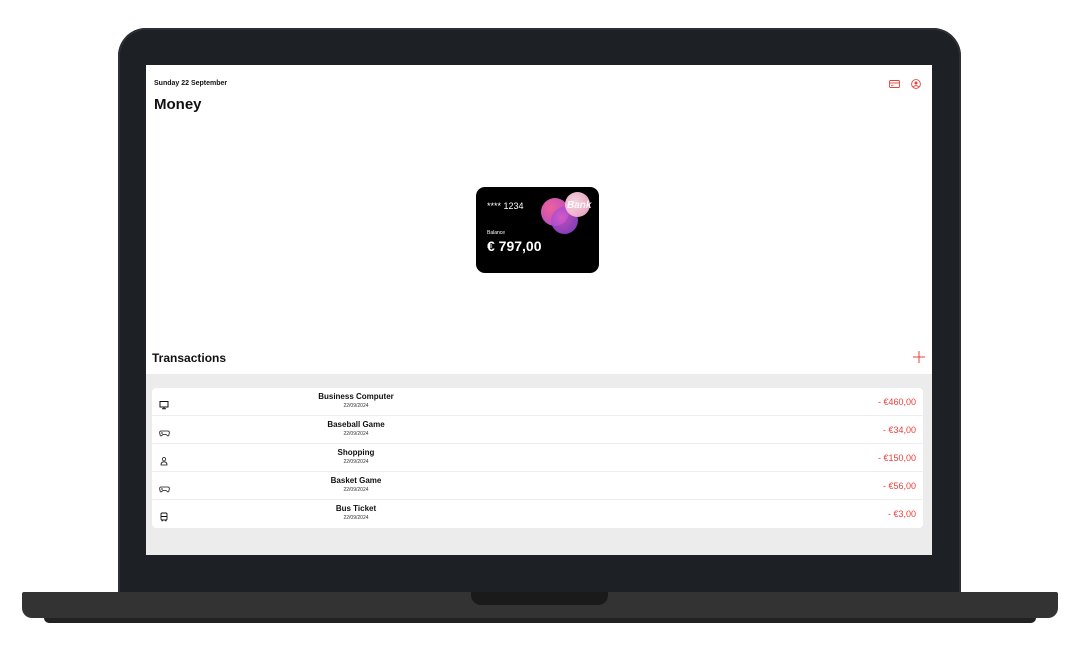 The width and height of the screenshot is (1080, 663). What do you see at coordinates (916, 84) in the screenshot?
I see `profile-icon` at bounding box center [916, 84].